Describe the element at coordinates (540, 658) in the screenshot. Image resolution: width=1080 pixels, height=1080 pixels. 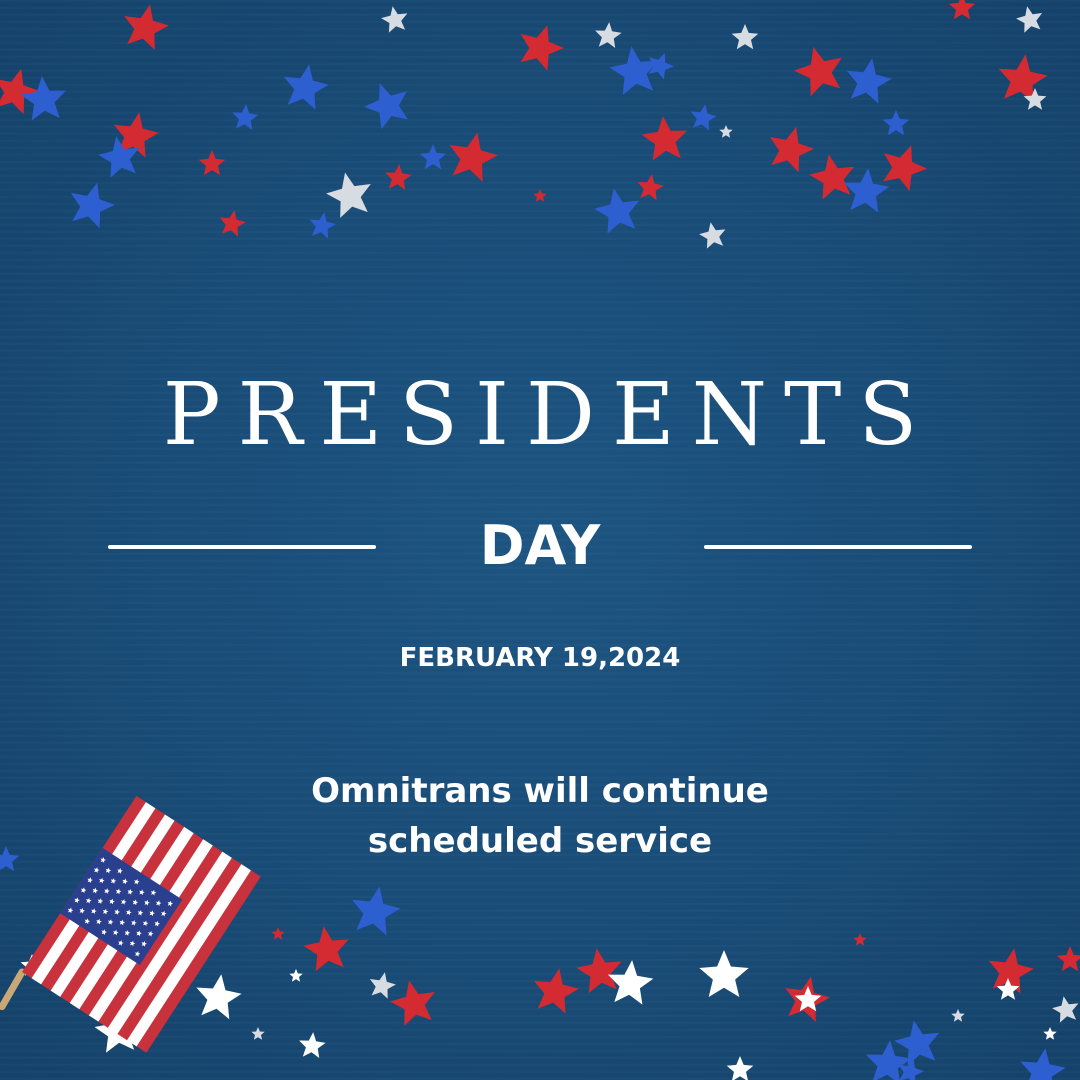
I see `event-date: FEBRUARY 19,2024` at that location.